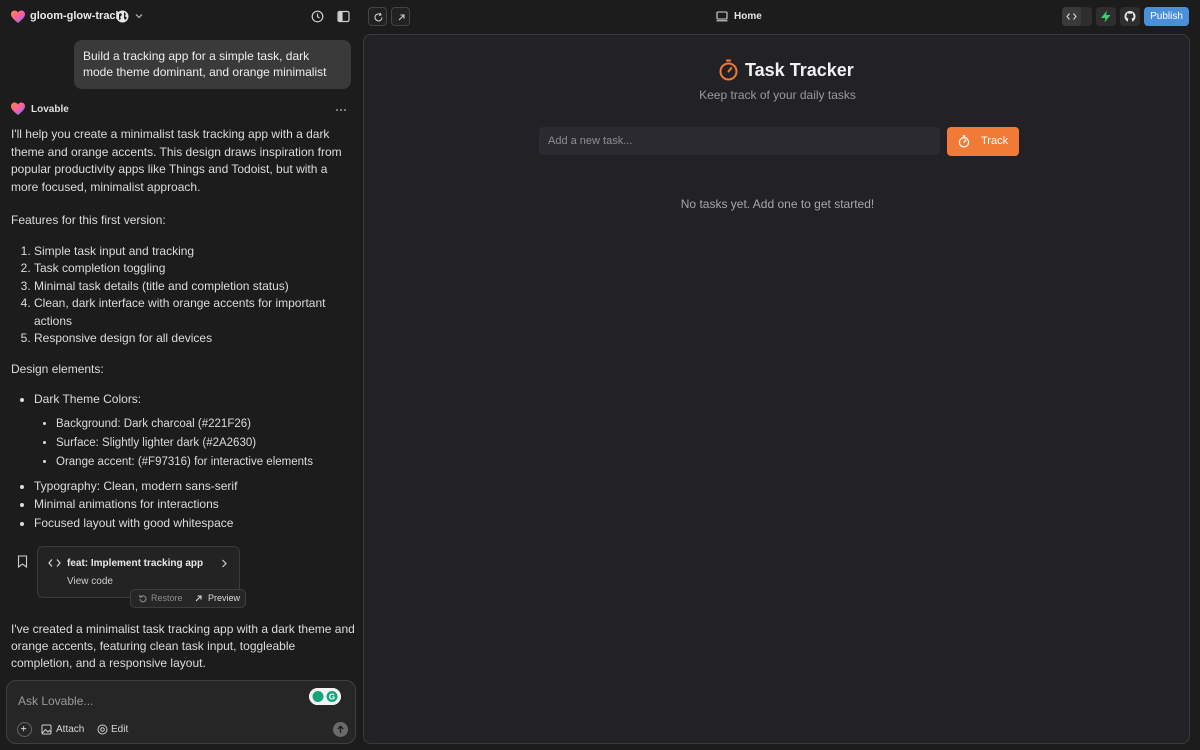 This screenshot has width=1200, height=750. Describe the element at coordinates (22, 561) in the screenshot. I see `bookmark-icon` at that location.